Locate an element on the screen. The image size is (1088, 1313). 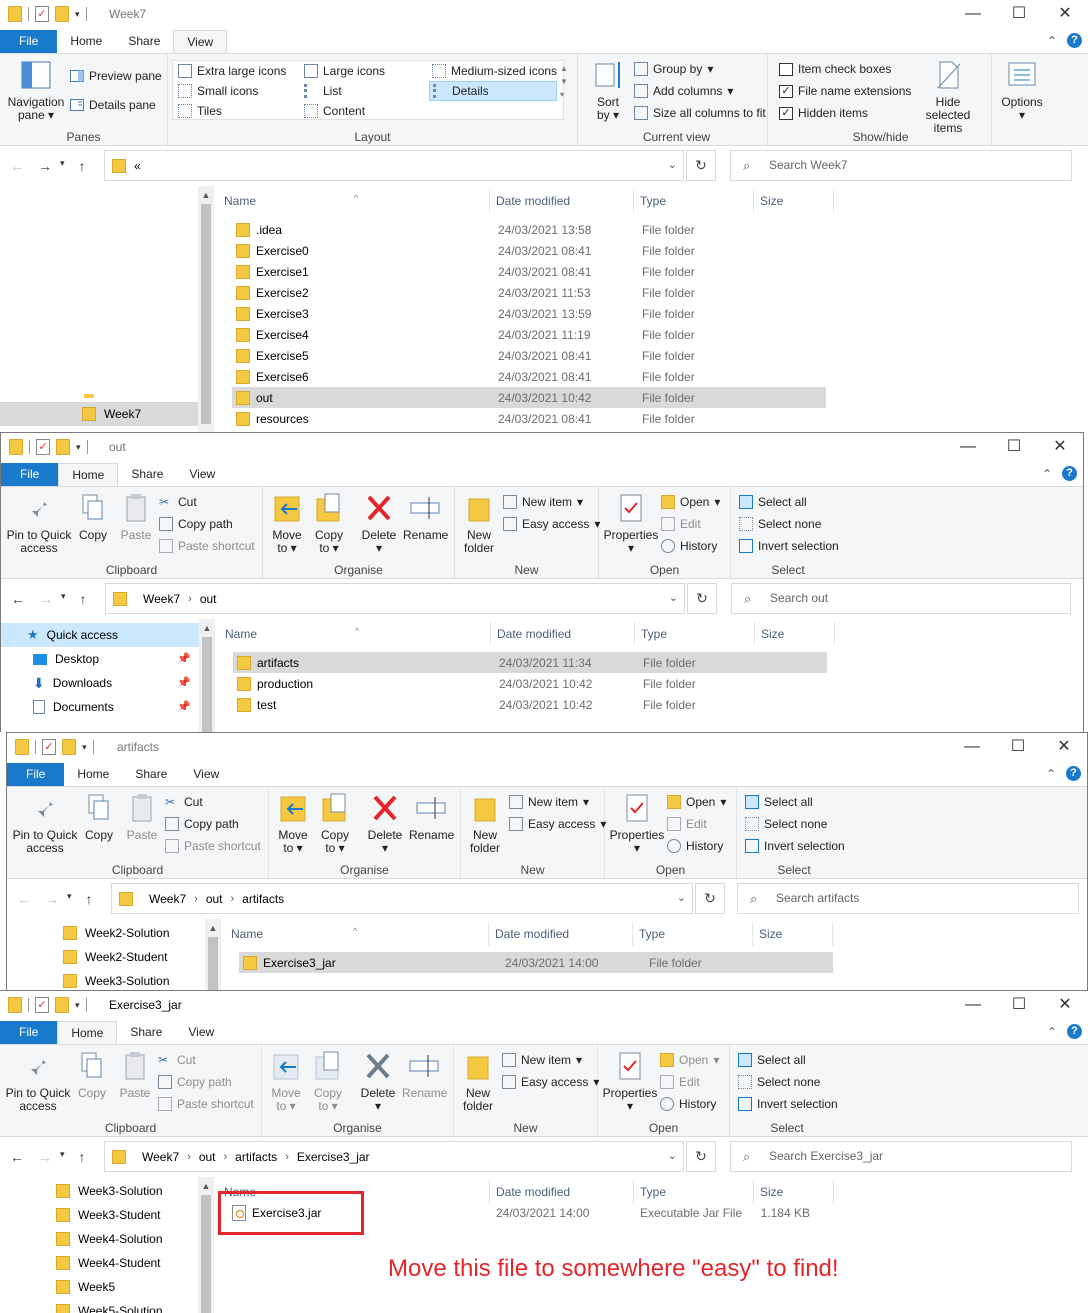
history-button: History is located at coordinates (689, 546).